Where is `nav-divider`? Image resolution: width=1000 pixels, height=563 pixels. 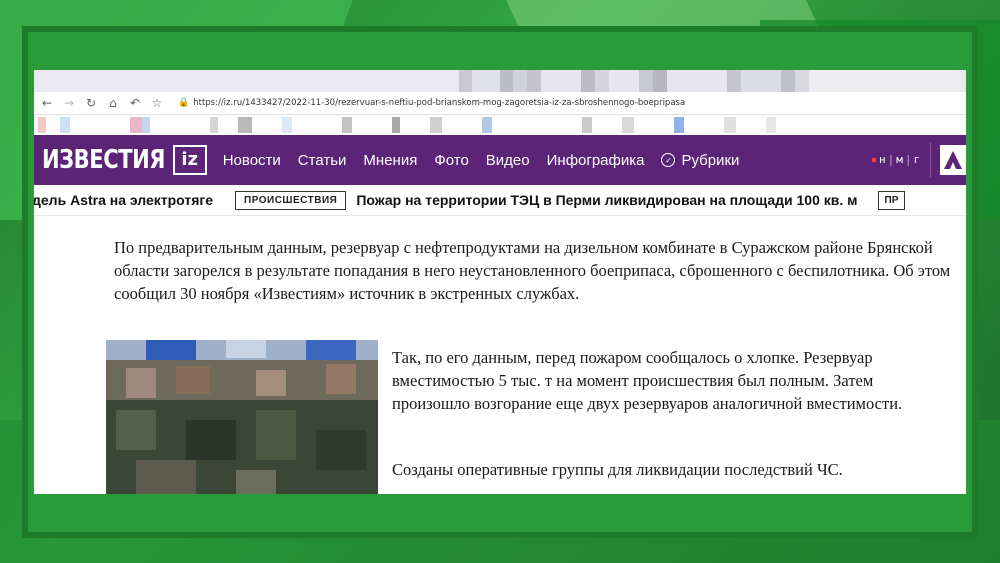 nav-divider is located at coordinates (930, 160).